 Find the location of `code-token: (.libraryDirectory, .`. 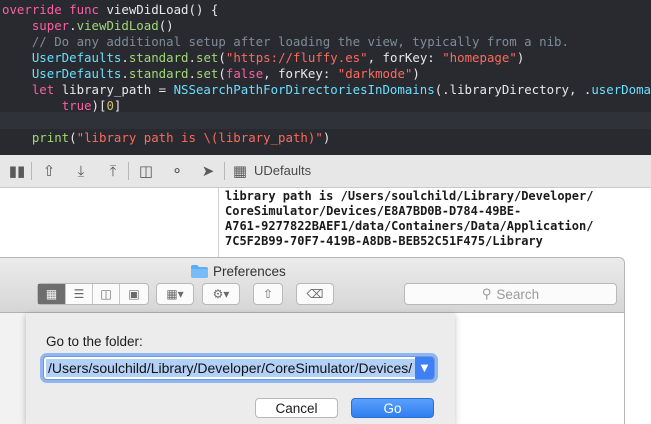

code-token: (.libraryDirectory, . is located at coordinates (513, 89).